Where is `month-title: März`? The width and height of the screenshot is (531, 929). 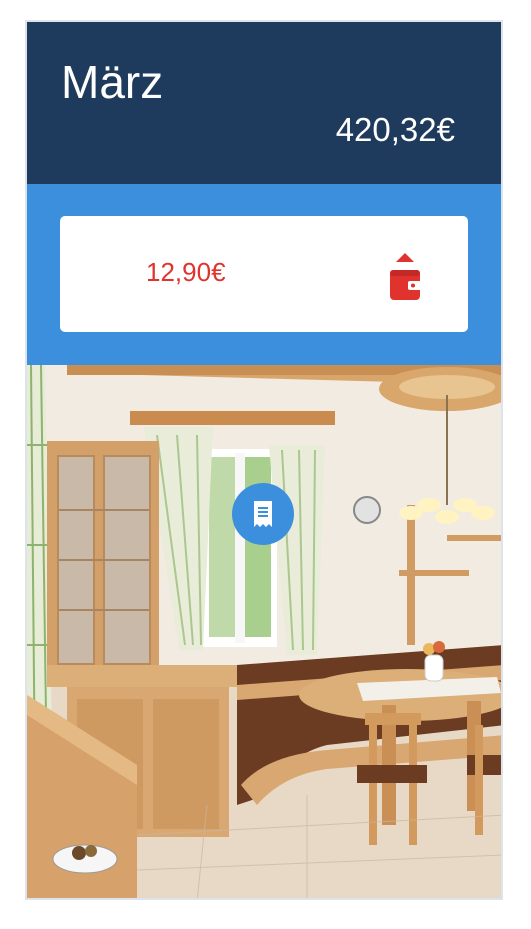
month-title: März is located at coordinates (112, 82).